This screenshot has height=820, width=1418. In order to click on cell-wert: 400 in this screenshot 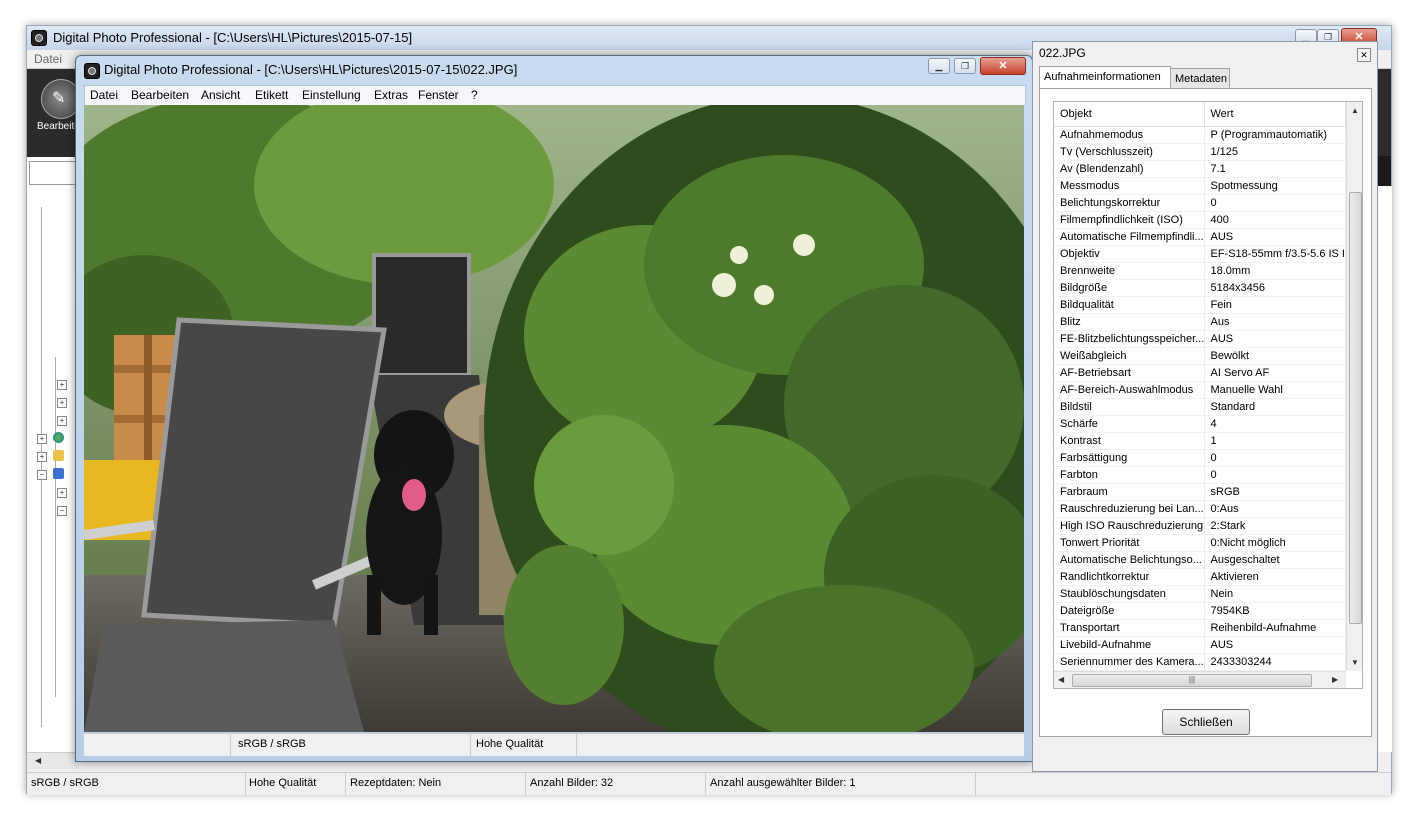, I will do `click(1275, 220)`.